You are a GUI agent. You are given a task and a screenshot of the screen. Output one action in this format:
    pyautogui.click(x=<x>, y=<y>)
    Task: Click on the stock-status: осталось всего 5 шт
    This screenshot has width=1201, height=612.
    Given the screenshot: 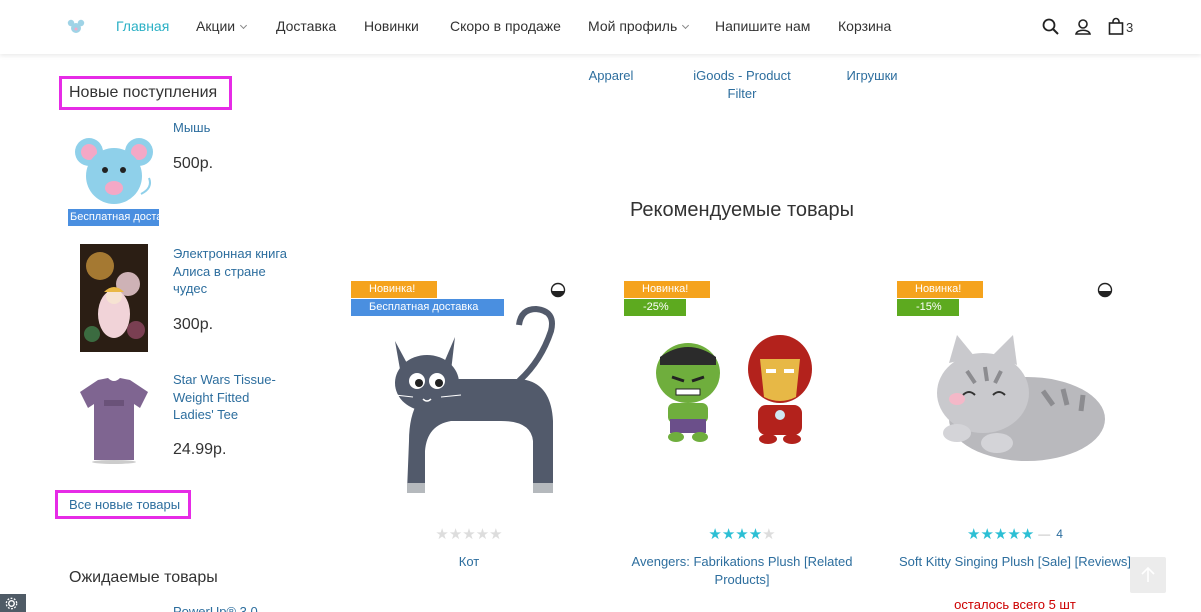 What is the action you would take?
    pyautogui.click(x=1015, y=604)
    